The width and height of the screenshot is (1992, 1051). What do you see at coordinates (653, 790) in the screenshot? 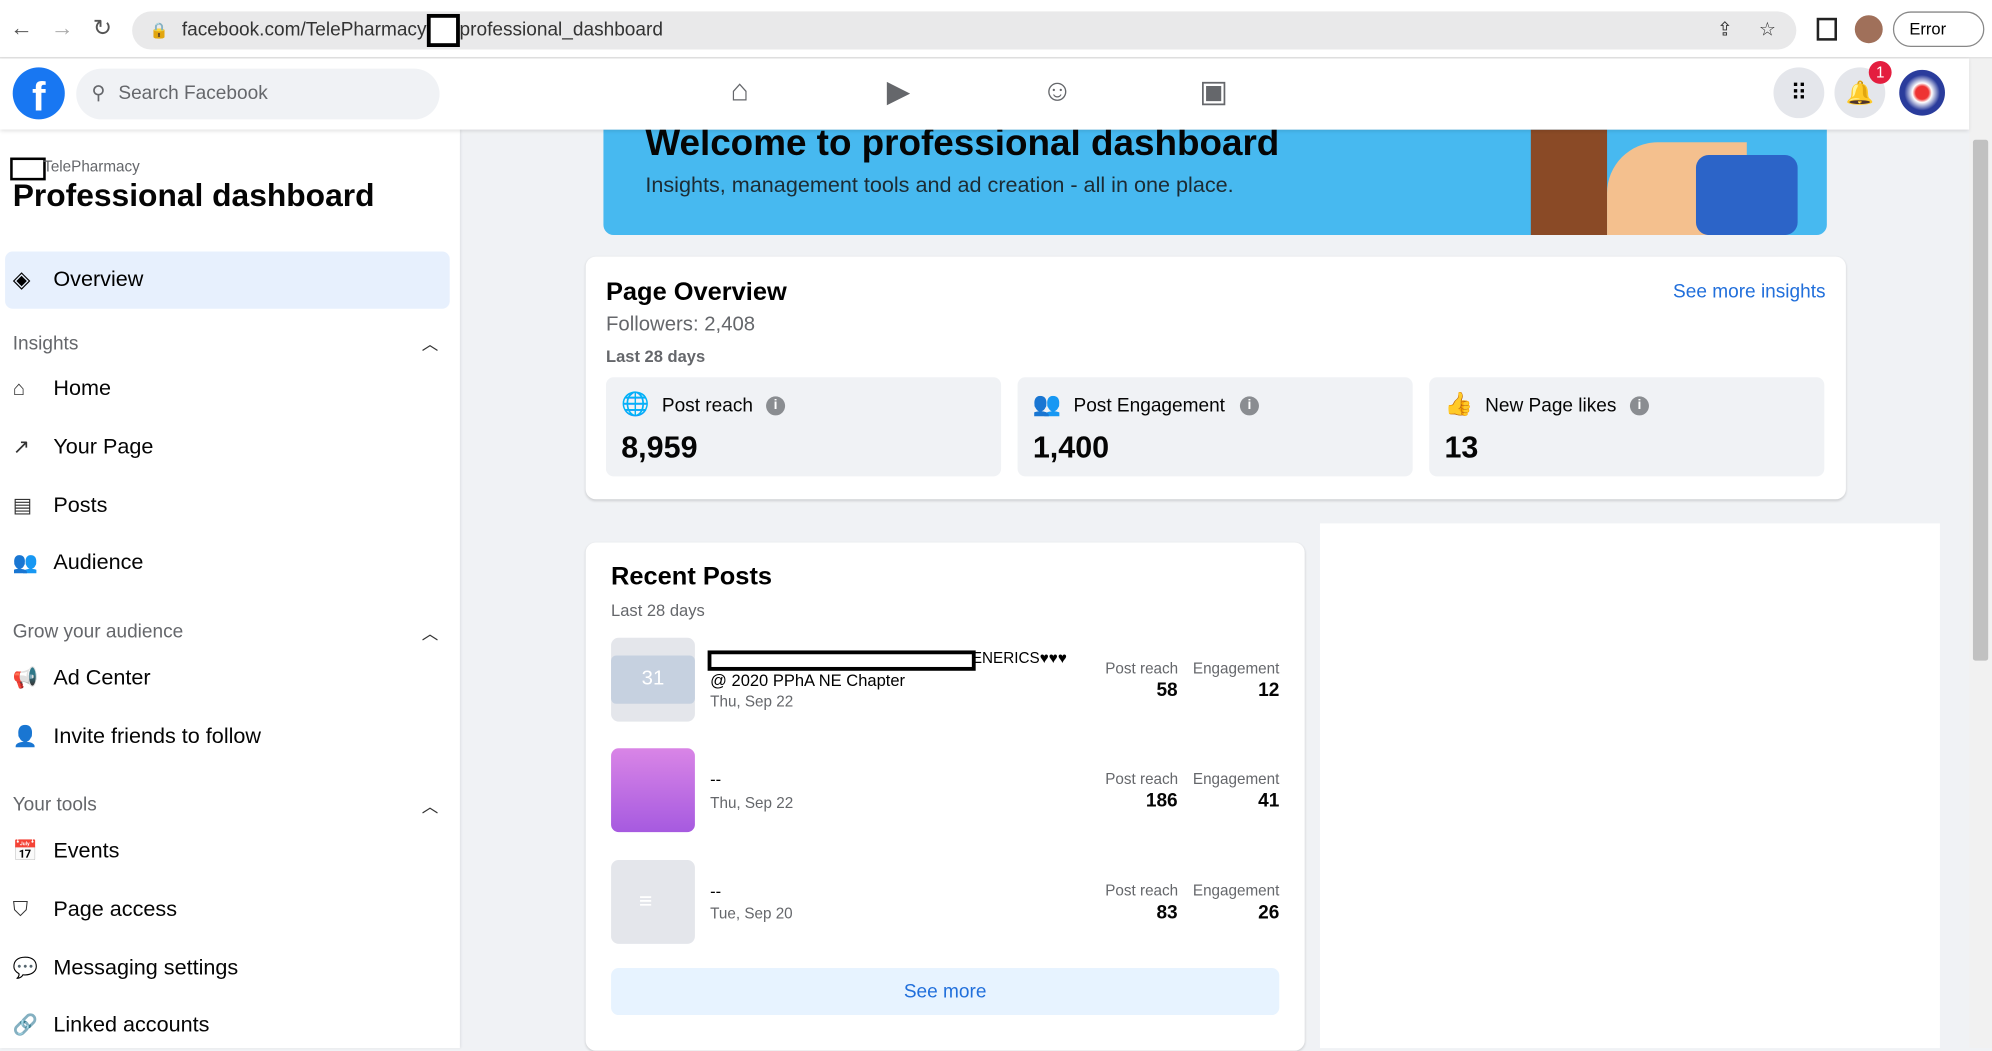
I see `post-image-thumbnail` at bounding box center [653, 790].